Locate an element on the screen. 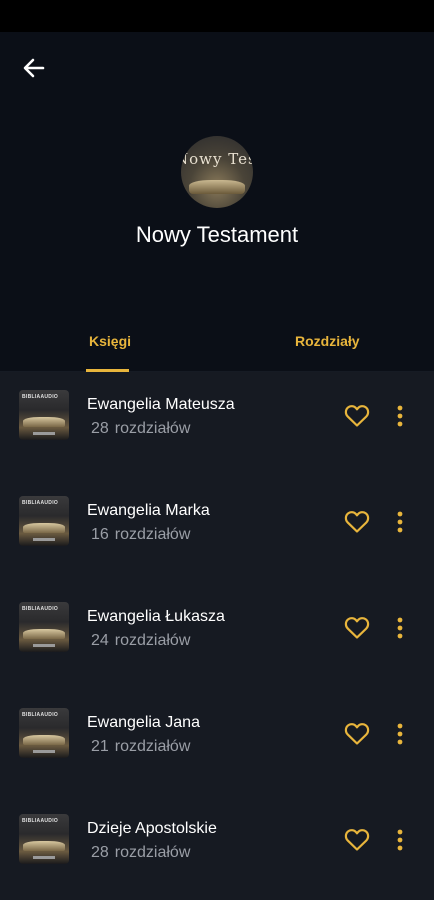 This screenshot has height=900, width=434. arrow-left-icon is located at coordinates (34, 68).